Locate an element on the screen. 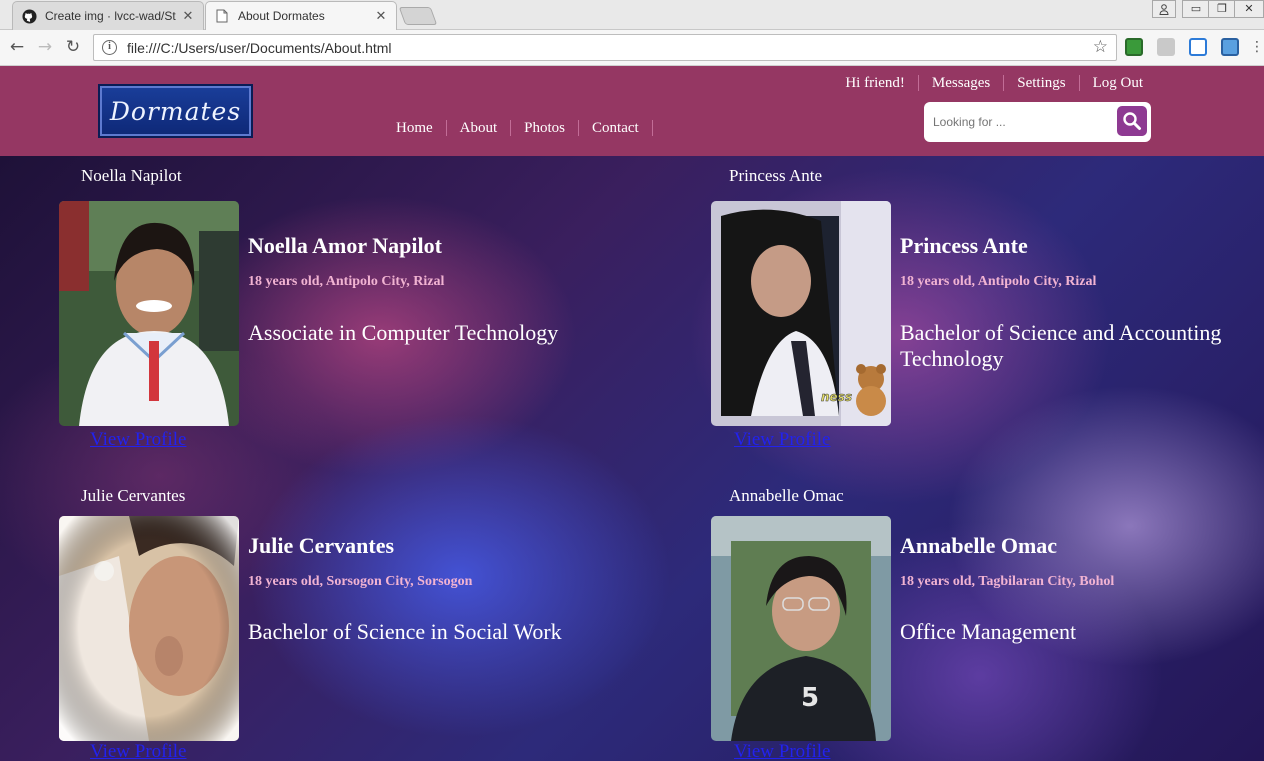 The width and height of the screenshot is (1264, 761). reload-icon: ↻ is located at coordinates (73, 48).